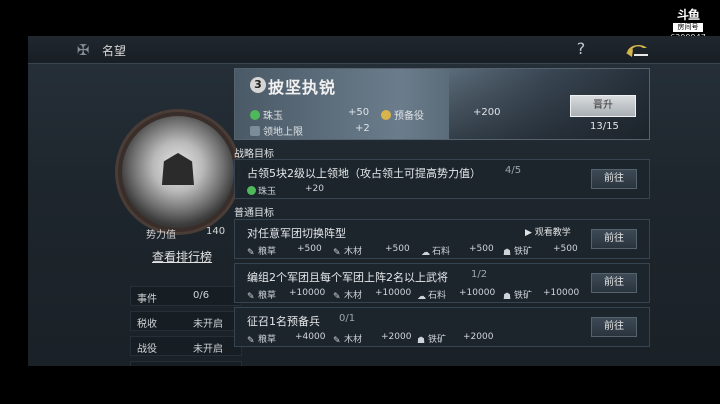  Describe the element at coordinates (310, 337) in the screenshot. I see `reward-value: +4000` at that location.